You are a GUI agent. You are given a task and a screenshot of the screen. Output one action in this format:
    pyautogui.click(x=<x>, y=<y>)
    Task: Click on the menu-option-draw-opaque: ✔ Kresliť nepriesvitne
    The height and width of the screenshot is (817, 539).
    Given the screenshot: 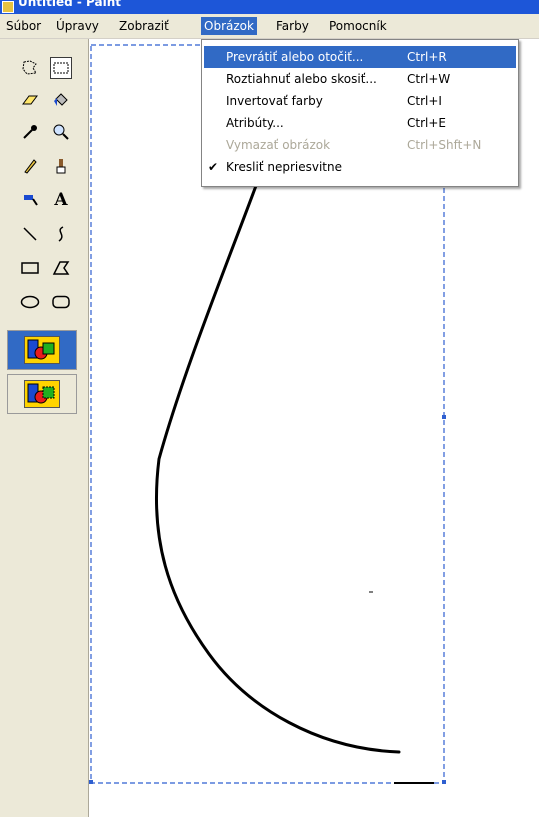 What is the action you would take?
    pyautogui.click(x=360, y=167)
    